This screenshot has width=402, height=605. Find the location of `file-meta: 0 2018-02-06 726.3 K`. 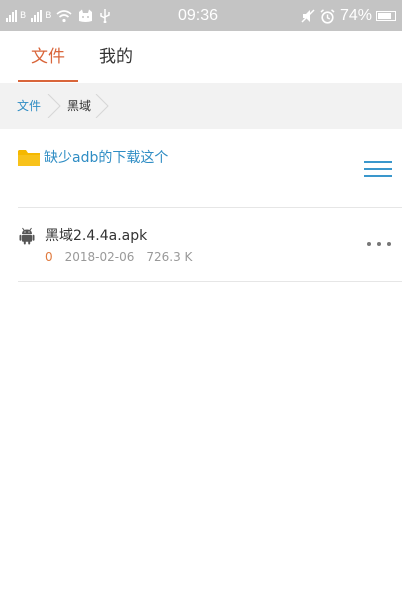

file-meta: 0 2018-02-06 726.3 K is located at coordinates (118, 257).